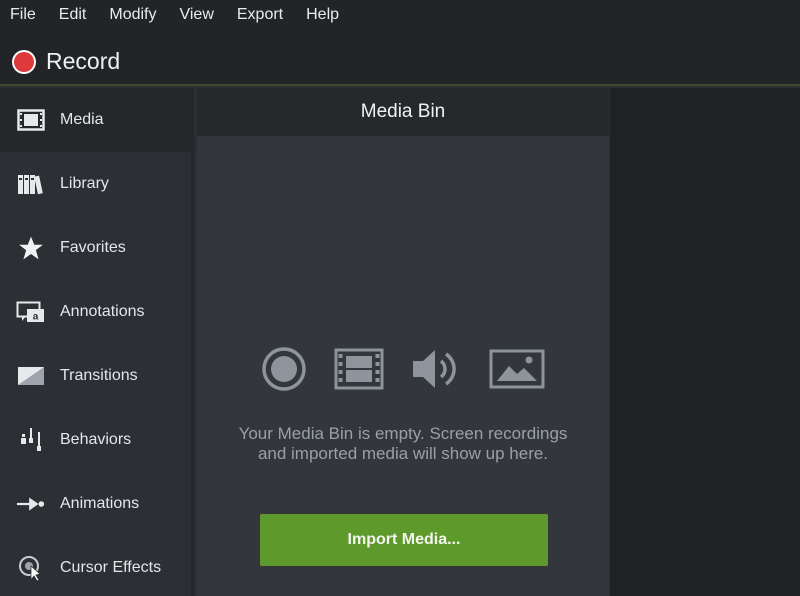  I want to click on record-toolbar: Record, so click(400, 58).